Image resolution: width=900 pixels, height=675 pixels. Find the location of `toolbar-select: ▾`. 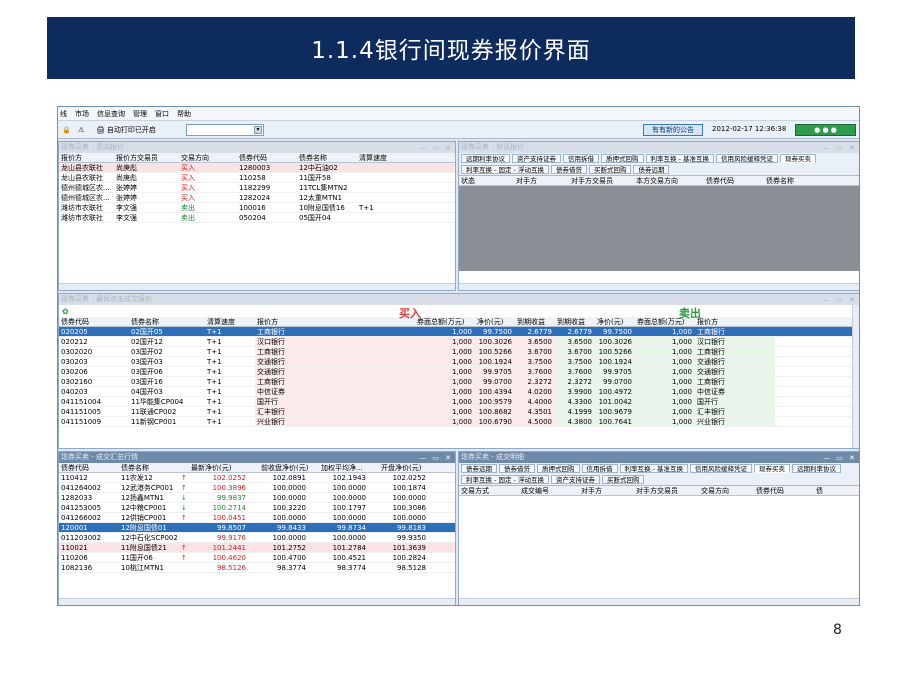

toolbar-select: ▾ is located at coordinates (225, 130).